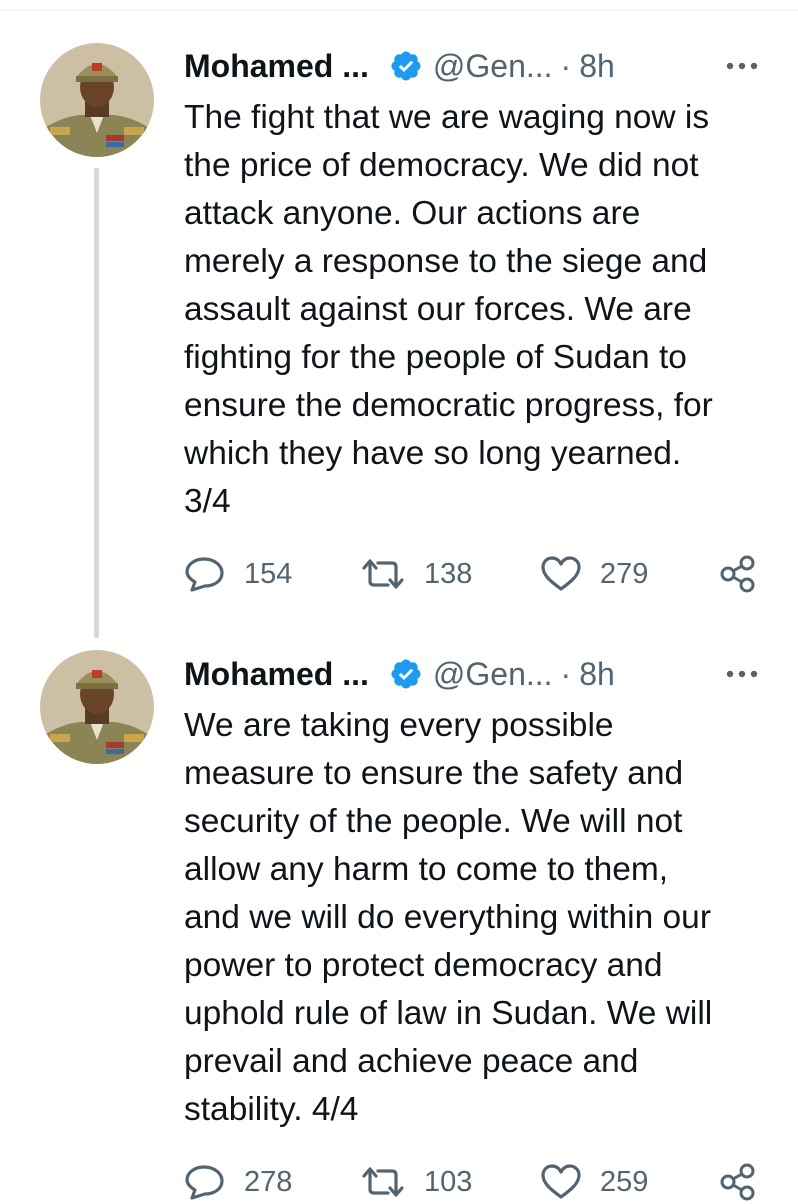  I want to click on like-button: 259, so click(594, 1182).